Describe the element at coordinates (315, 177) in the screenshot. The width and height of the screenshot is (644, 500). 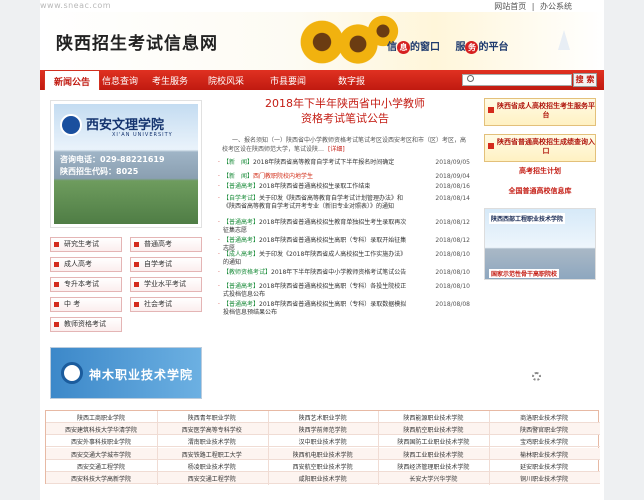
I see `news-title: 【新 闻】西门教职院校内地学生` at that location.